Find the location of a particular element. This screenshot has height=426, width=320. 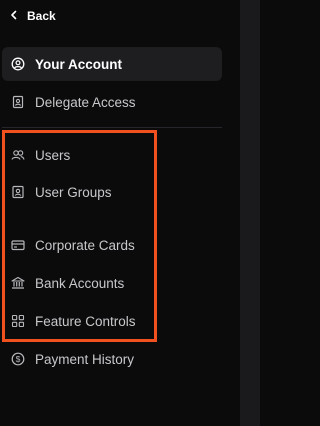

content-panel-edge is located at coordinates (250, 213).